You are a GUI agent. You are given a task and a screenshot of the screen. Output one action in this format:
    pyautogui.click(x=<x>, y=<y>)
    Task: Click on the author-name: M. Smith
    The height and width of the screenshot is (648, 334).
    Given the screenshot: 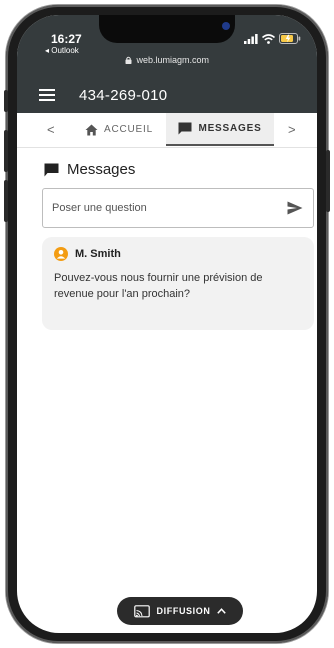 What is the action you would take?
    pyautogui.click(x=98, y=254)
    